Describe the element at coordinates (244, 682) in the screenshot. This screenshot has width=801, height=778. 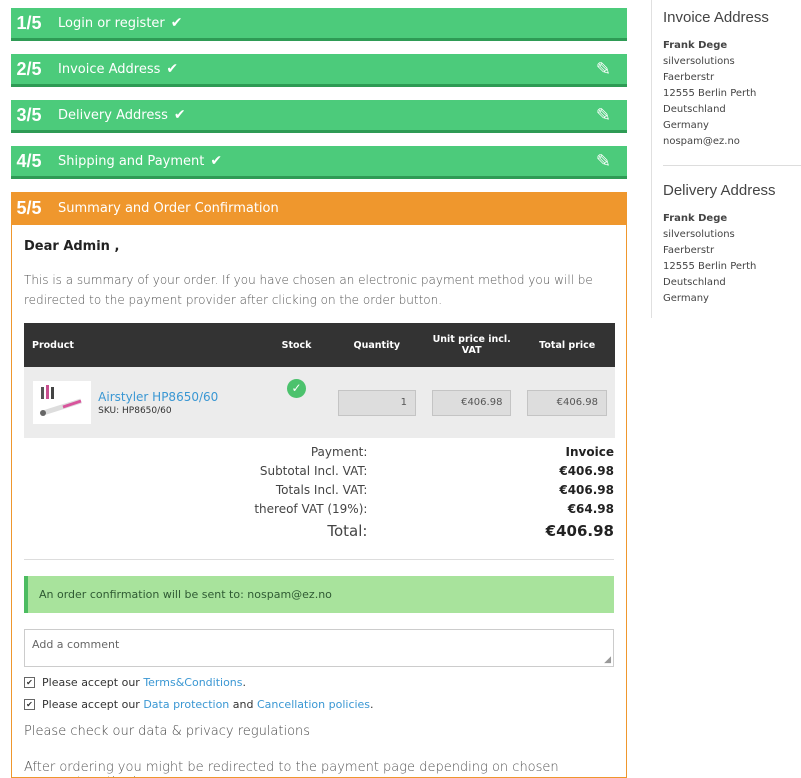
I see `terms-suffix: .` at that location.